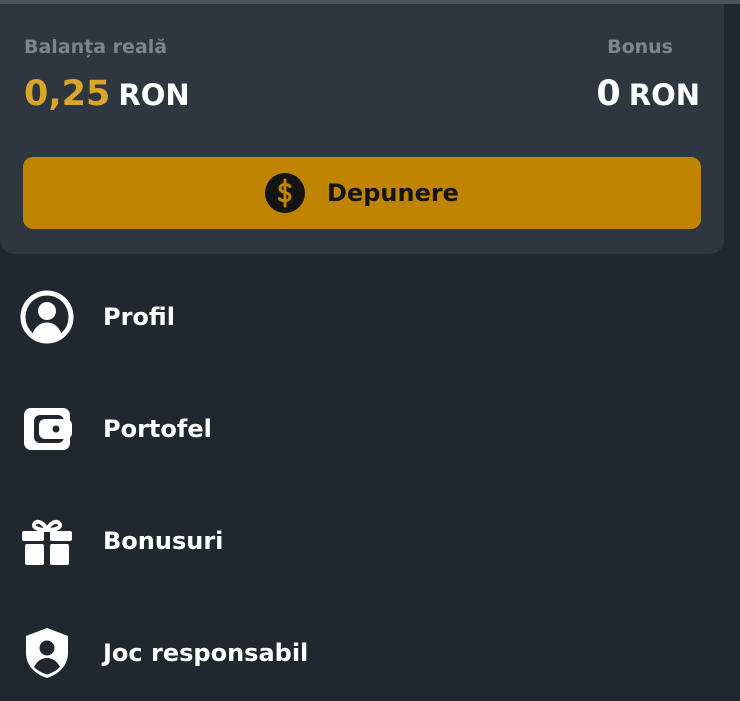  What do you see at coordinates (47, 429) in the screenshot?
I see `wallet-icon` at bounding box center [47, 429].